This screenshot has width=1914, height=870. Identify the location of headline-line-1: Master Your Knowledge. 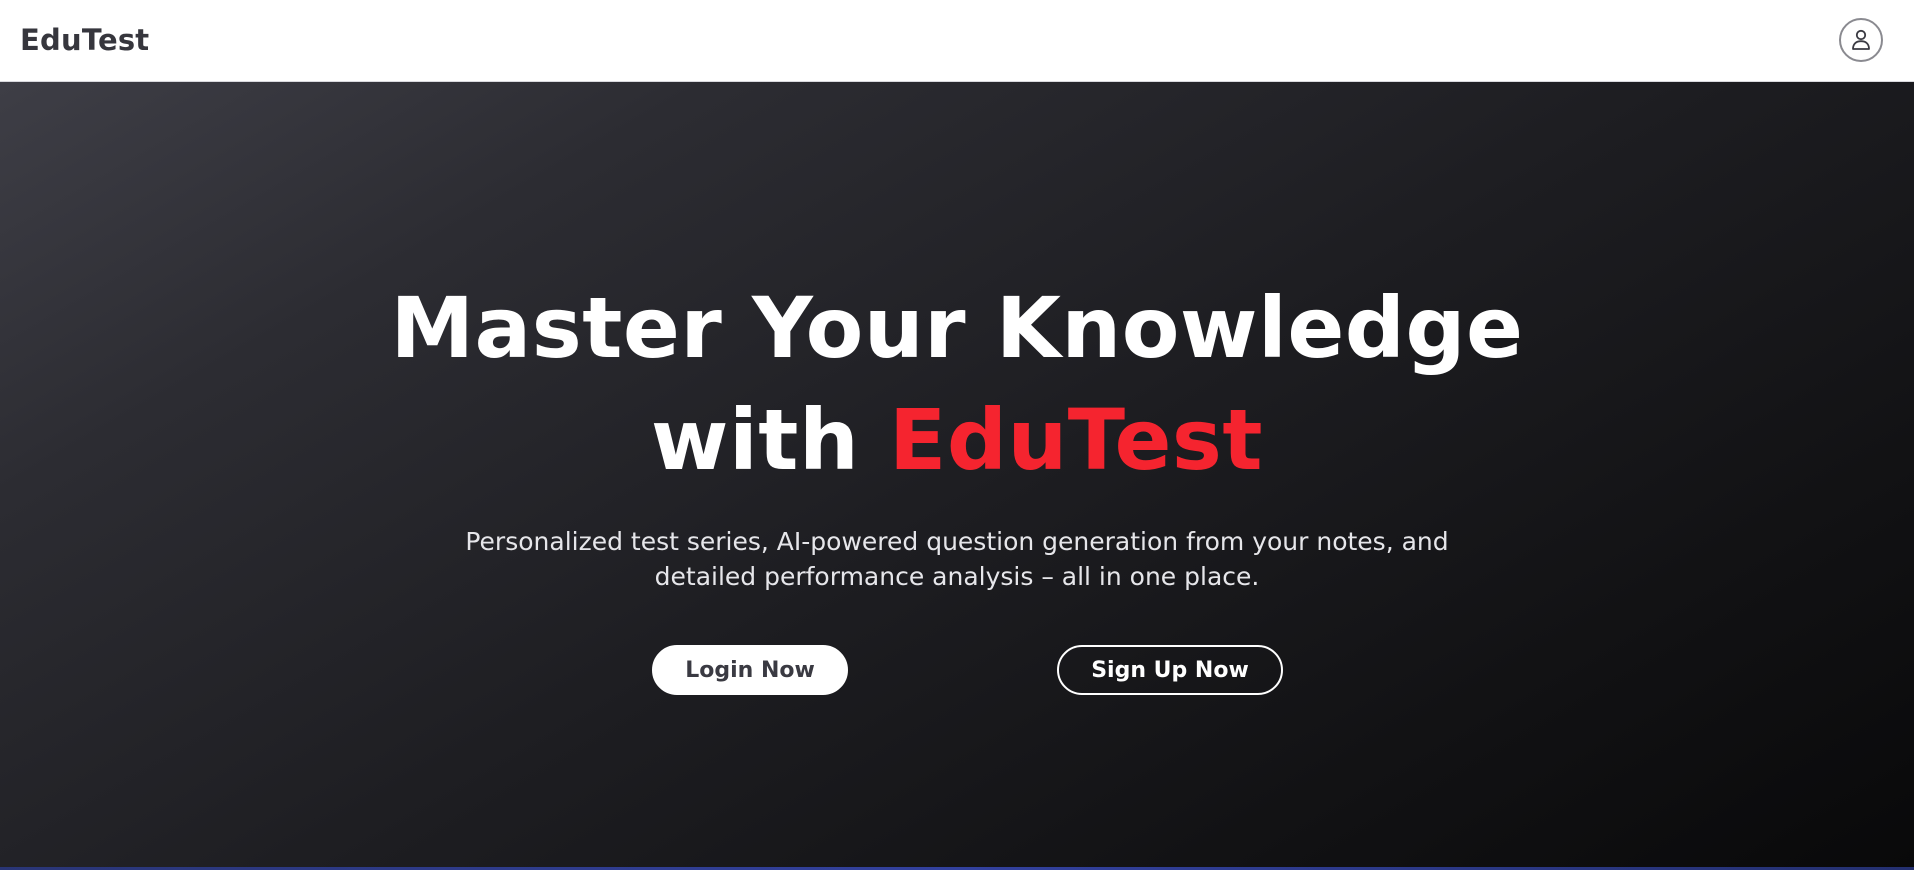
(957, 328).